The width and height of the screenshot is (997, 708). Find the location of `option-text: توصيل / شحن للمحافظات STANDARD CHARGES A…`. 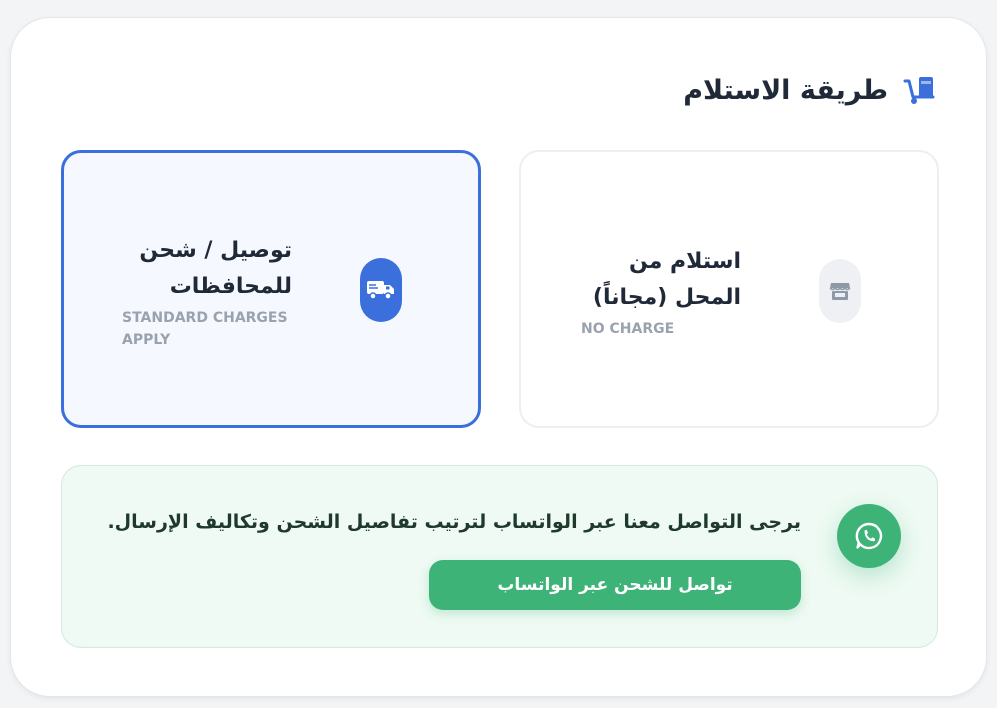

option-text: توصيل / شحن للمحافظات STANDARD CHARGES A… is located at coordinates (207, 292).